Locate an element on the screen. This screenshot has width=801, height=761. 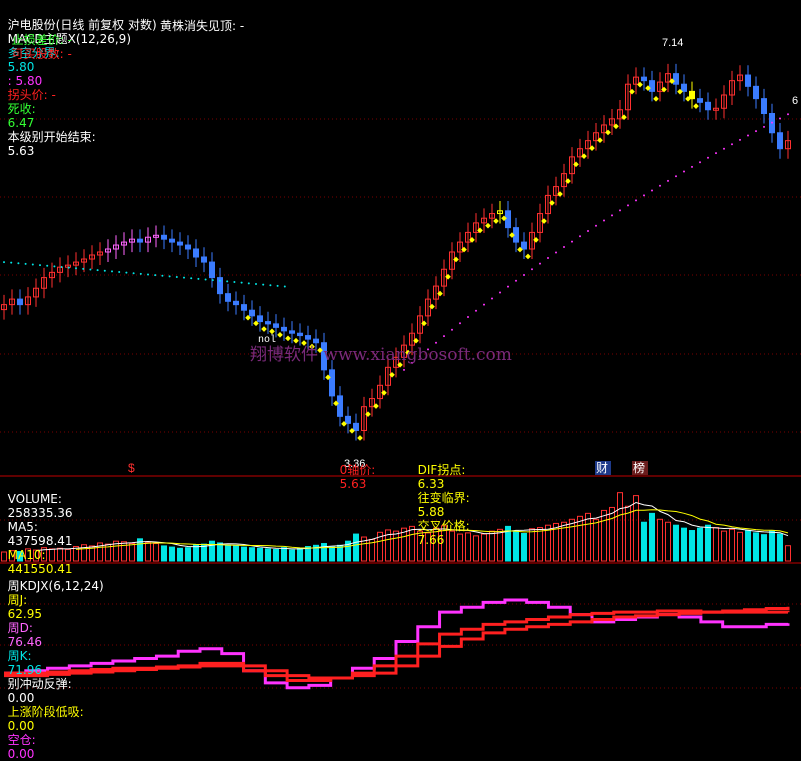
axis-price-value: 5.63 is located at coordinates (353, 484).